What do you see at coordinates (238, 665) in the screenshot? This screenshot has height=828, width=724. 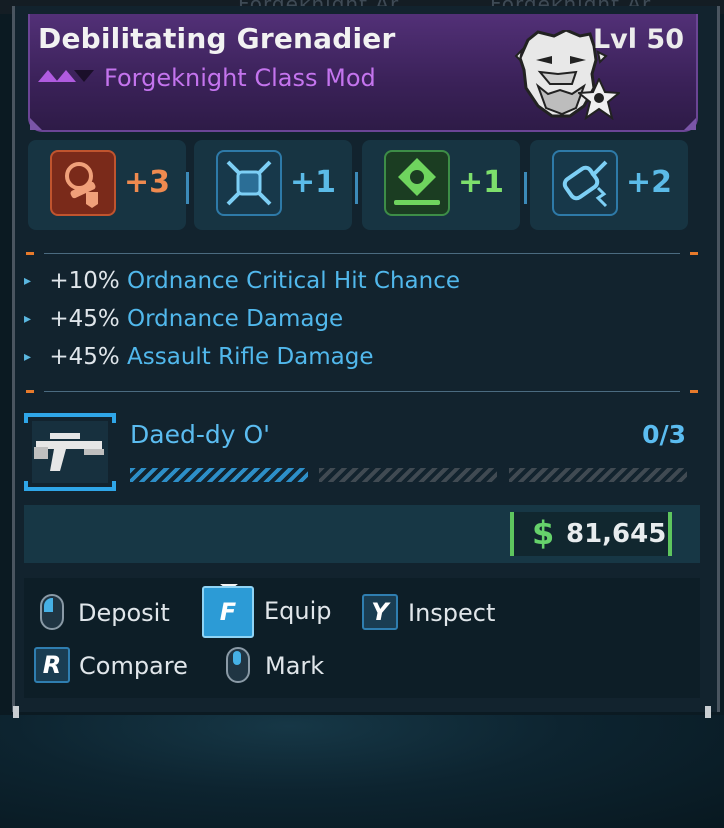 I see `mouse-middle-icon` at bounding box center [238, 665].